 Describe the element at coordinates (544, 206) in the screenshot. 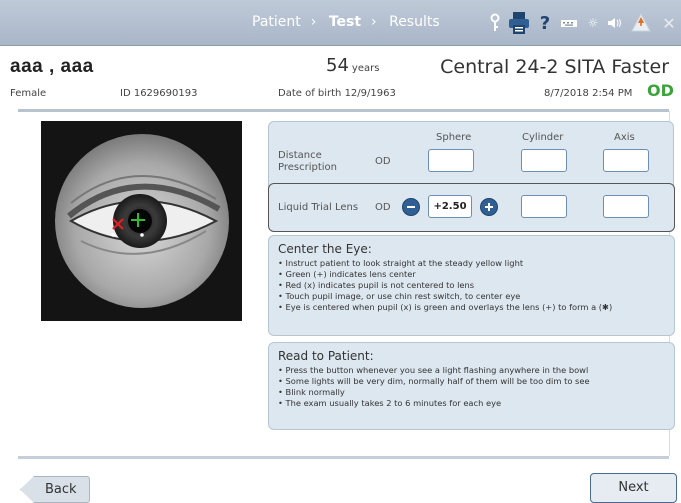

I see `trial-cylinder-input` at that location.